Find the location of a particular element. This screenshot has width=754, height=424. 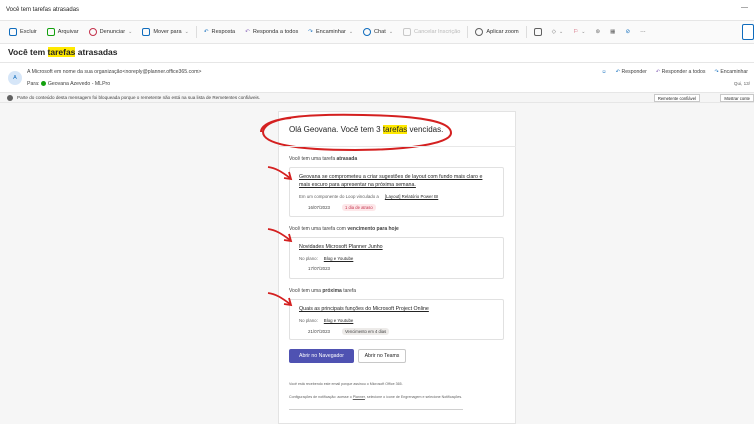

zoom-button: Aplicar zoom is located at coordinates (496, 32).